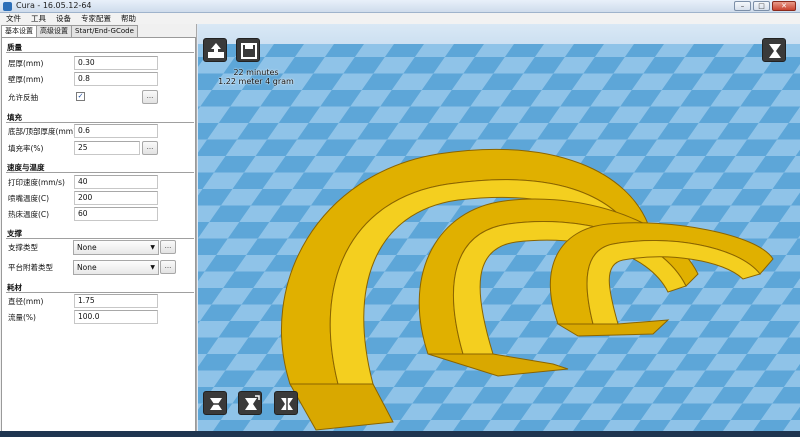 The width and height of the screenshot is (800, 437). What do you see at coordinates (256, 72) in the screenshot?
I see `print-time: 22 minutes` at bounding box center [256, 72].